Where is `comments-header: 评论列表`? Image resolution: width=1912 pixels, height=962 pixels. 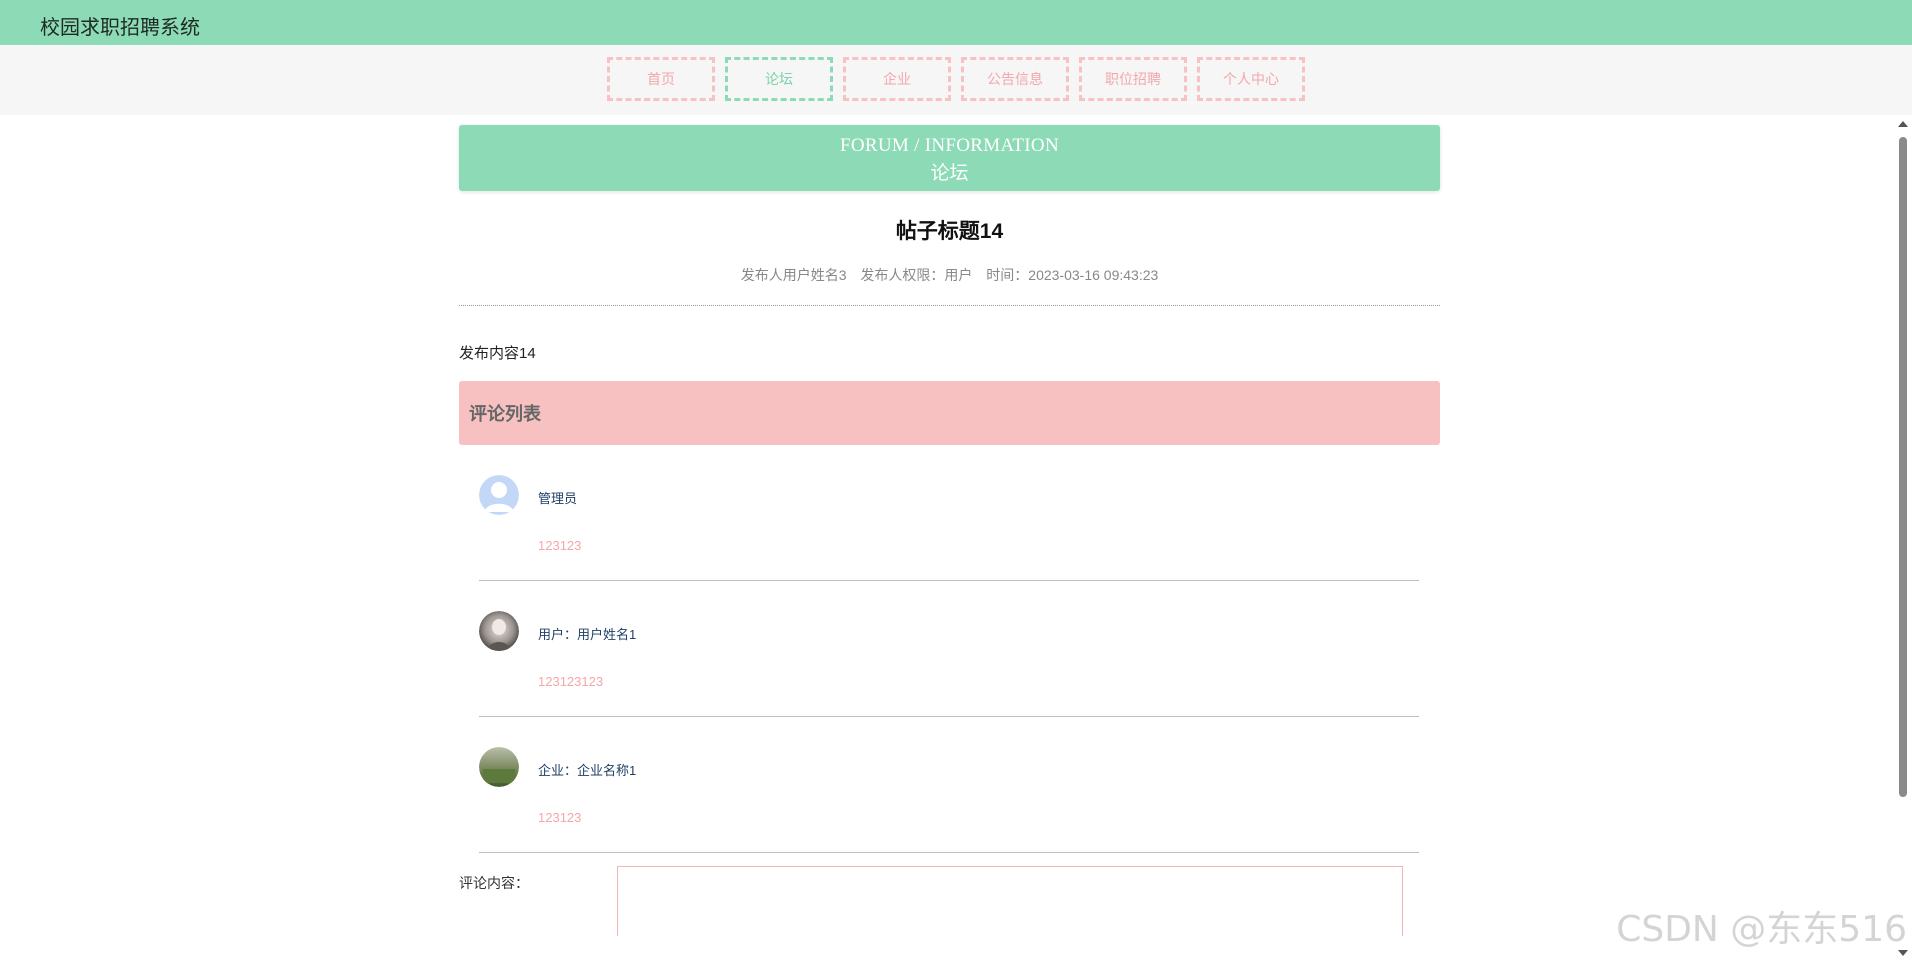
comments-header: 评论列表 is located at coordinates (949, 413).